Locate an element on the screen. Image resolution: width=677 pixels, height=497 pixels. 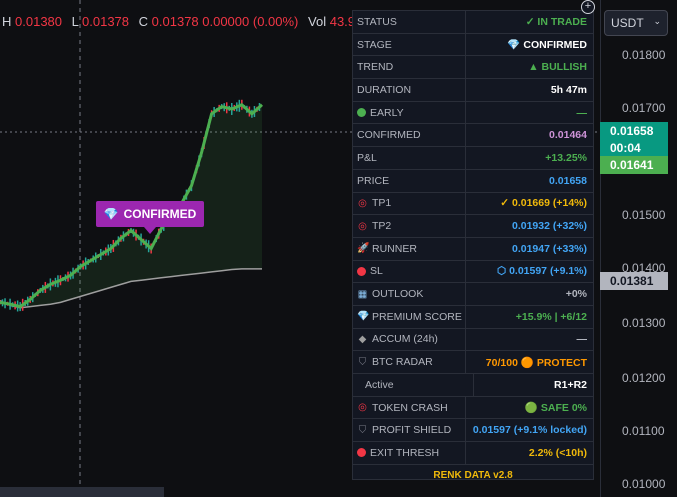
panel-row-runner: 🚀 RUNNER 0.01947 (+33%) is located at coordinates (473, 249).